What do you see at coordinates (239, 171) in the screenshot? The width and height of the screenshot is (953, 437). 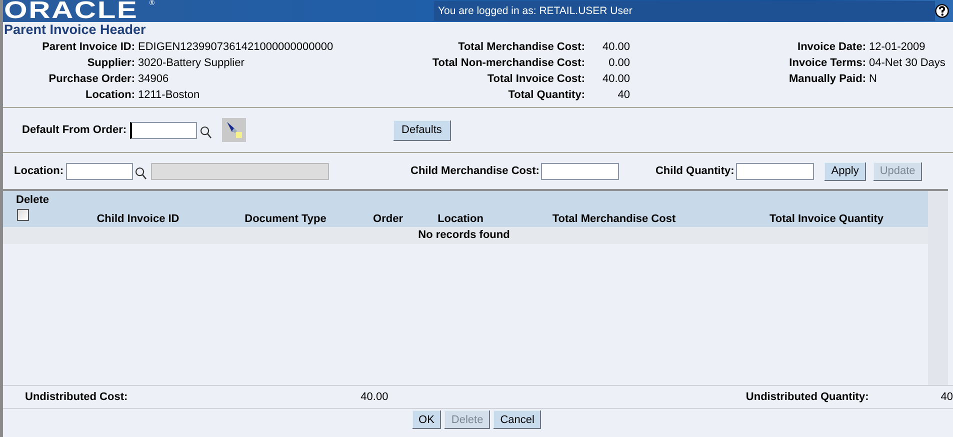 I see `location-description-field` at bounding box center [239, 171].